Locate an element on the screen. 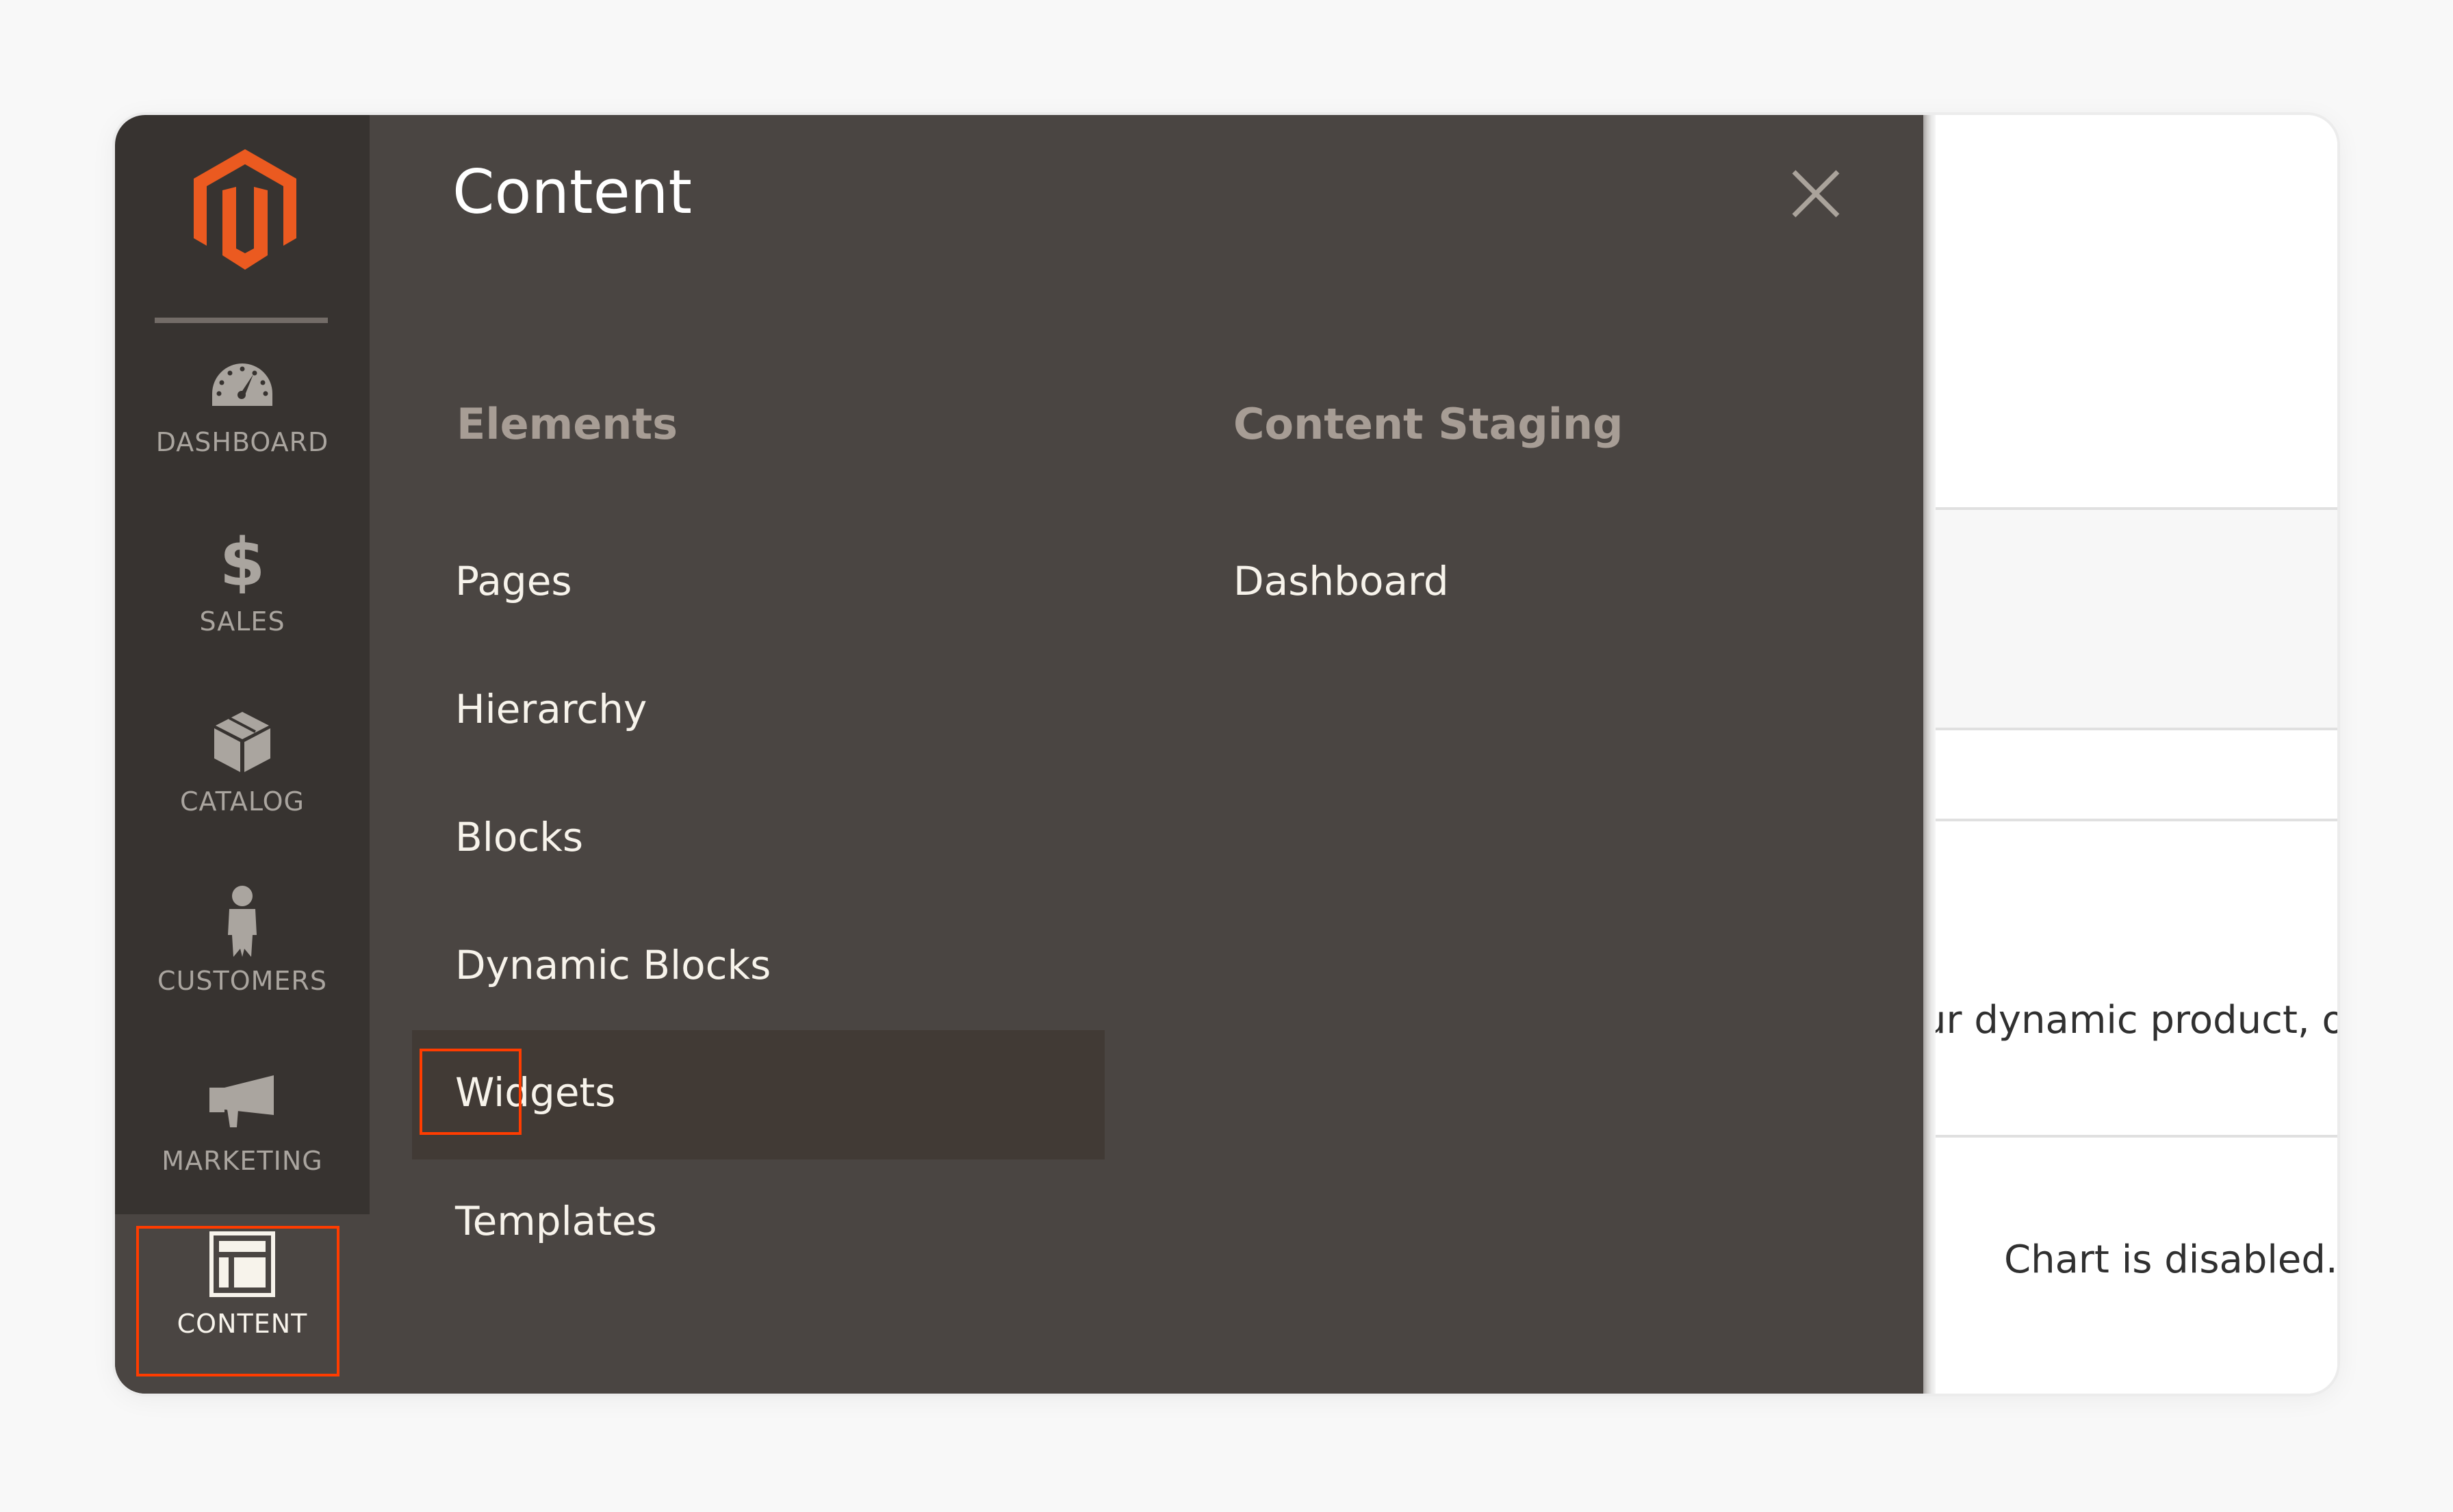 This screenshot has height=1512, width=2453. menu-item-blocks: Blocks is located at coordinates (758, 839).